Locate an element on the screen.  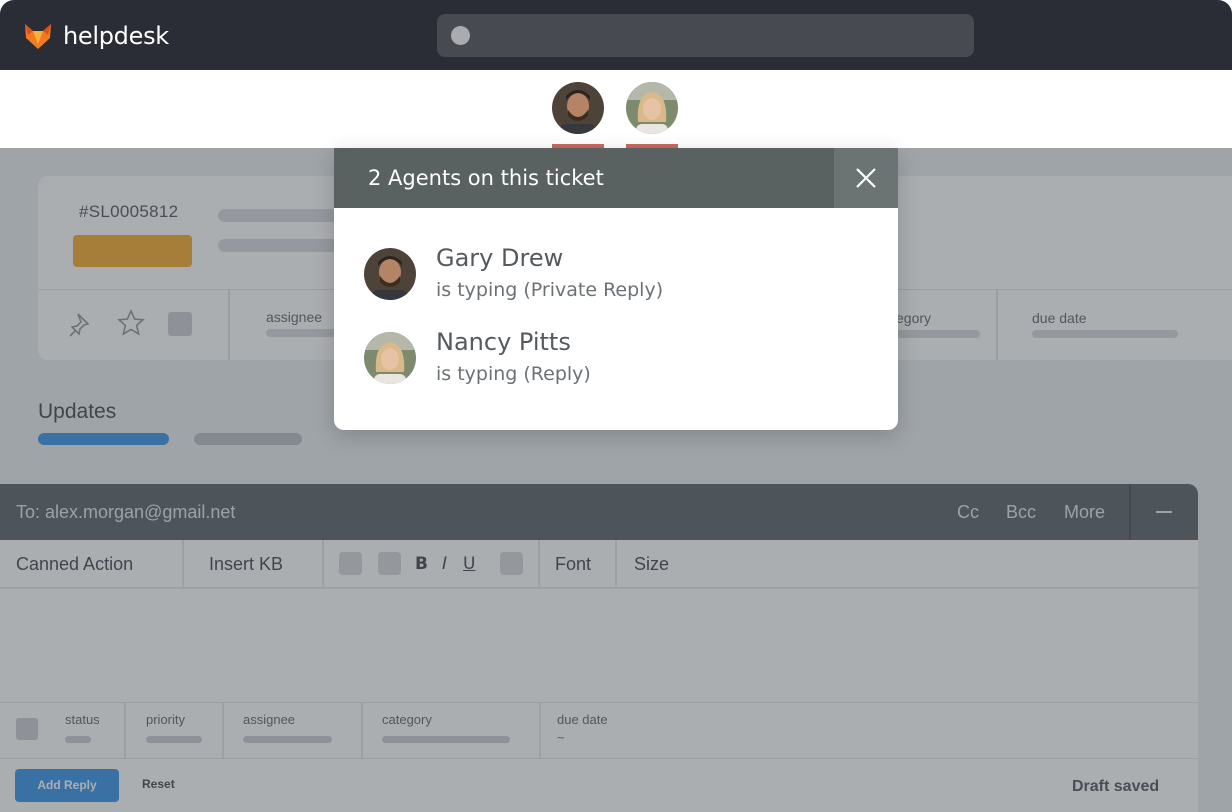
agent-name: Gary Drew is located at coordinates (500, 258).